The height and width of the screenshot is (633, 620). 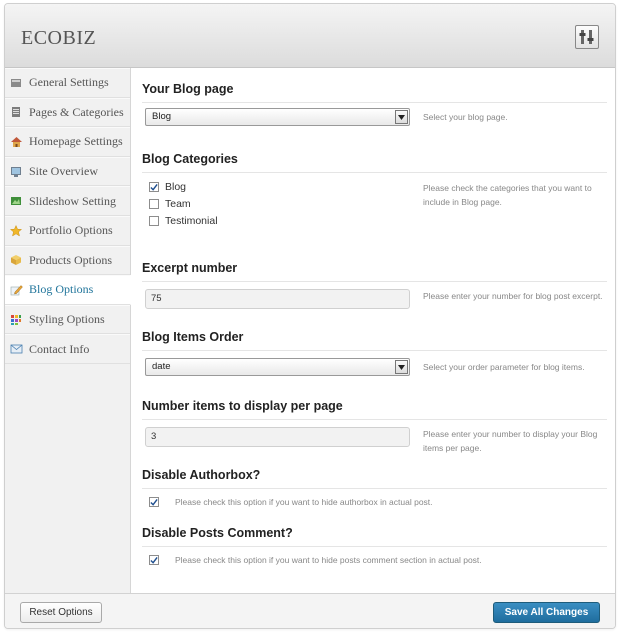 I want to click on sidebar-item-portfolio-options: Portfolio Options, so click(x=67, y=230).